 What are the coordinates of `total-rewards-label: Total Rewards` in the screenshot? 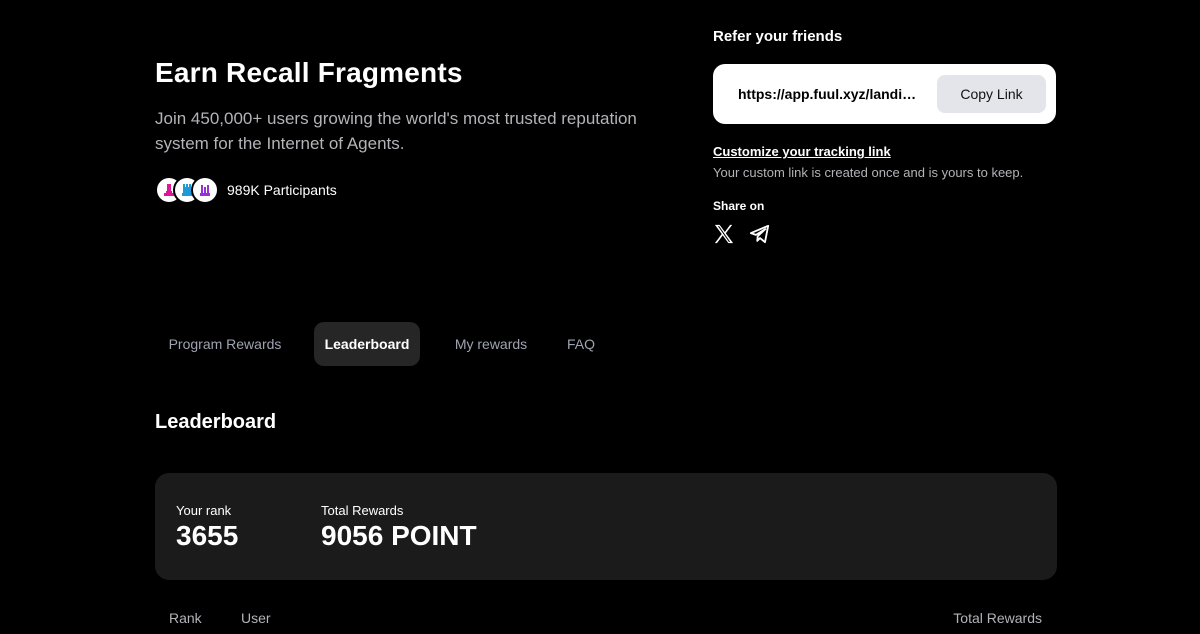 It's located at (362, 510).